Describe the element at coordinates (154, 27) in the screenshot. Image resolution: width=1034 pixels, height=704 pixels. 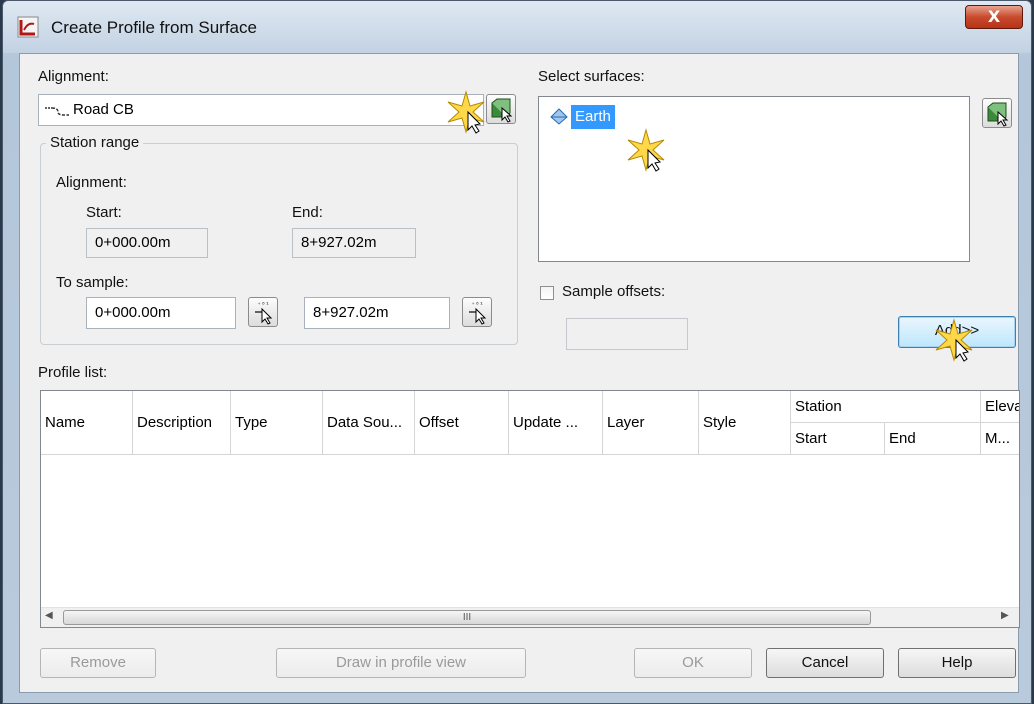
I see `dialog-title: Create Profile from Surface` at that location.